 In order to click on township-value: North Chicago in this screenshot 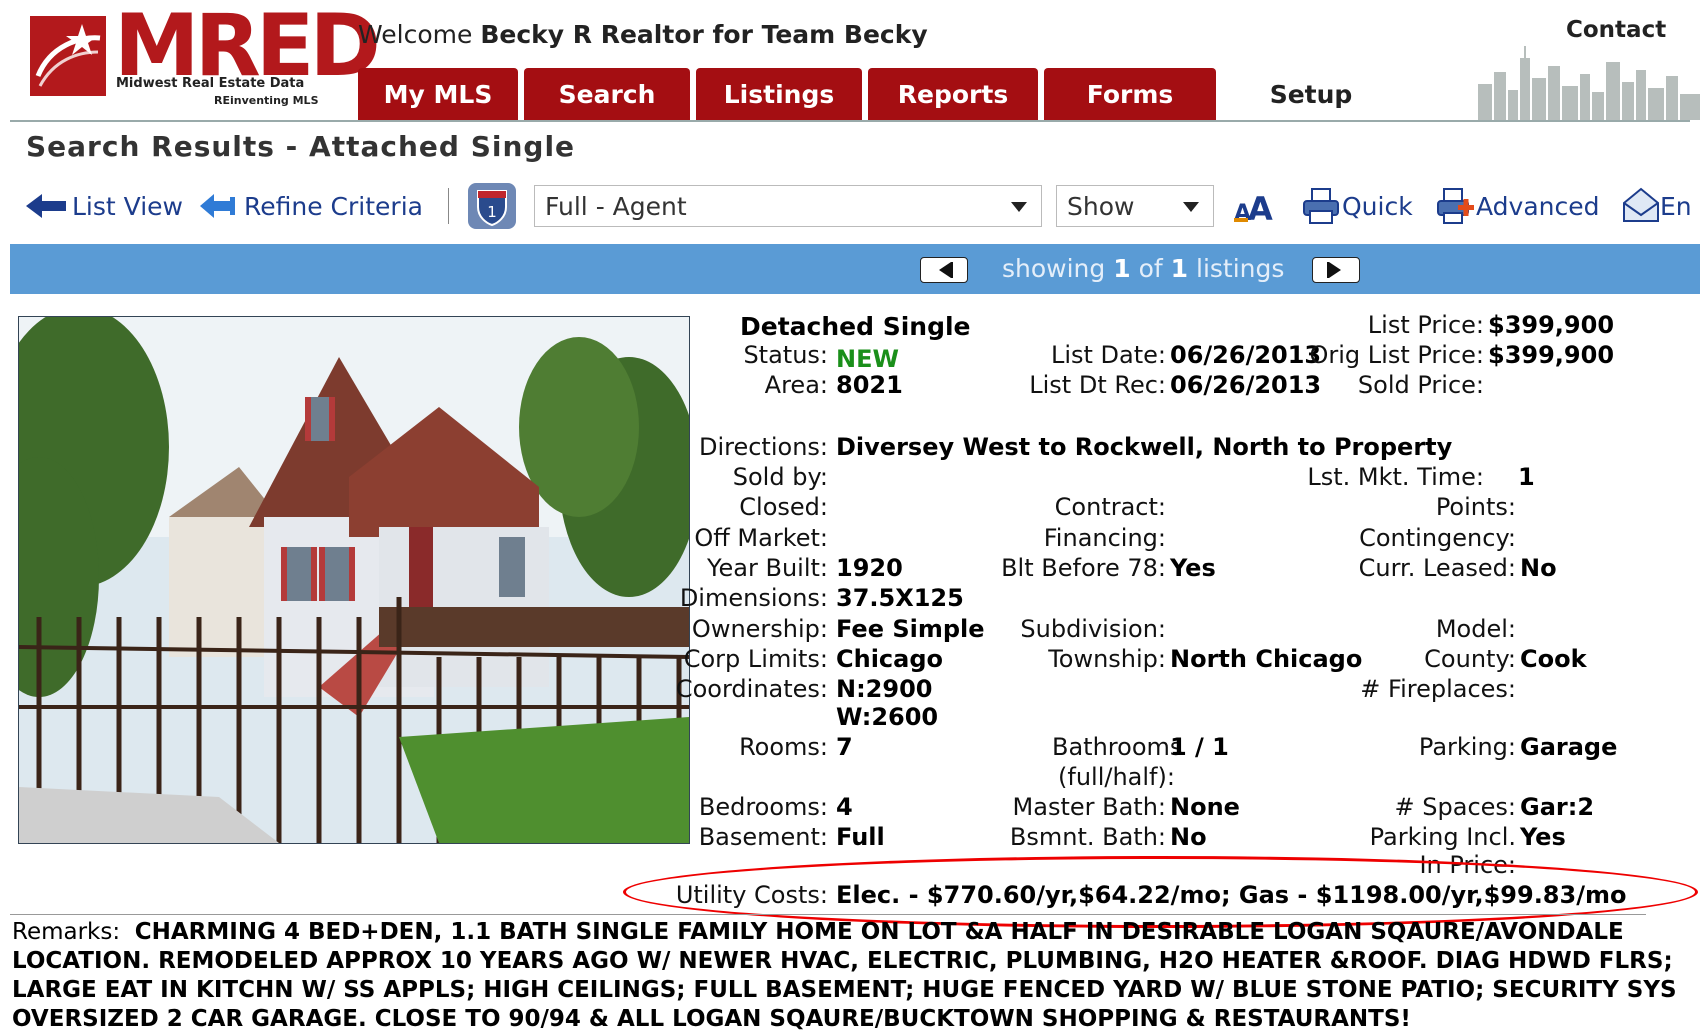, I will do `click(1266, 659)`.